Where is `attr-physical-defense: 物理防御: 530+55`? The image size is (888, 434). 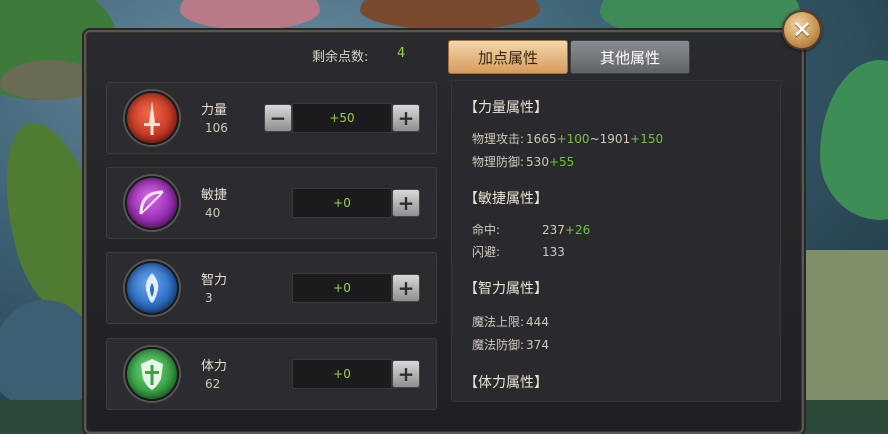
attr-physical-defense: 物理防御: 530+55 is located at coordinates (523, 161).